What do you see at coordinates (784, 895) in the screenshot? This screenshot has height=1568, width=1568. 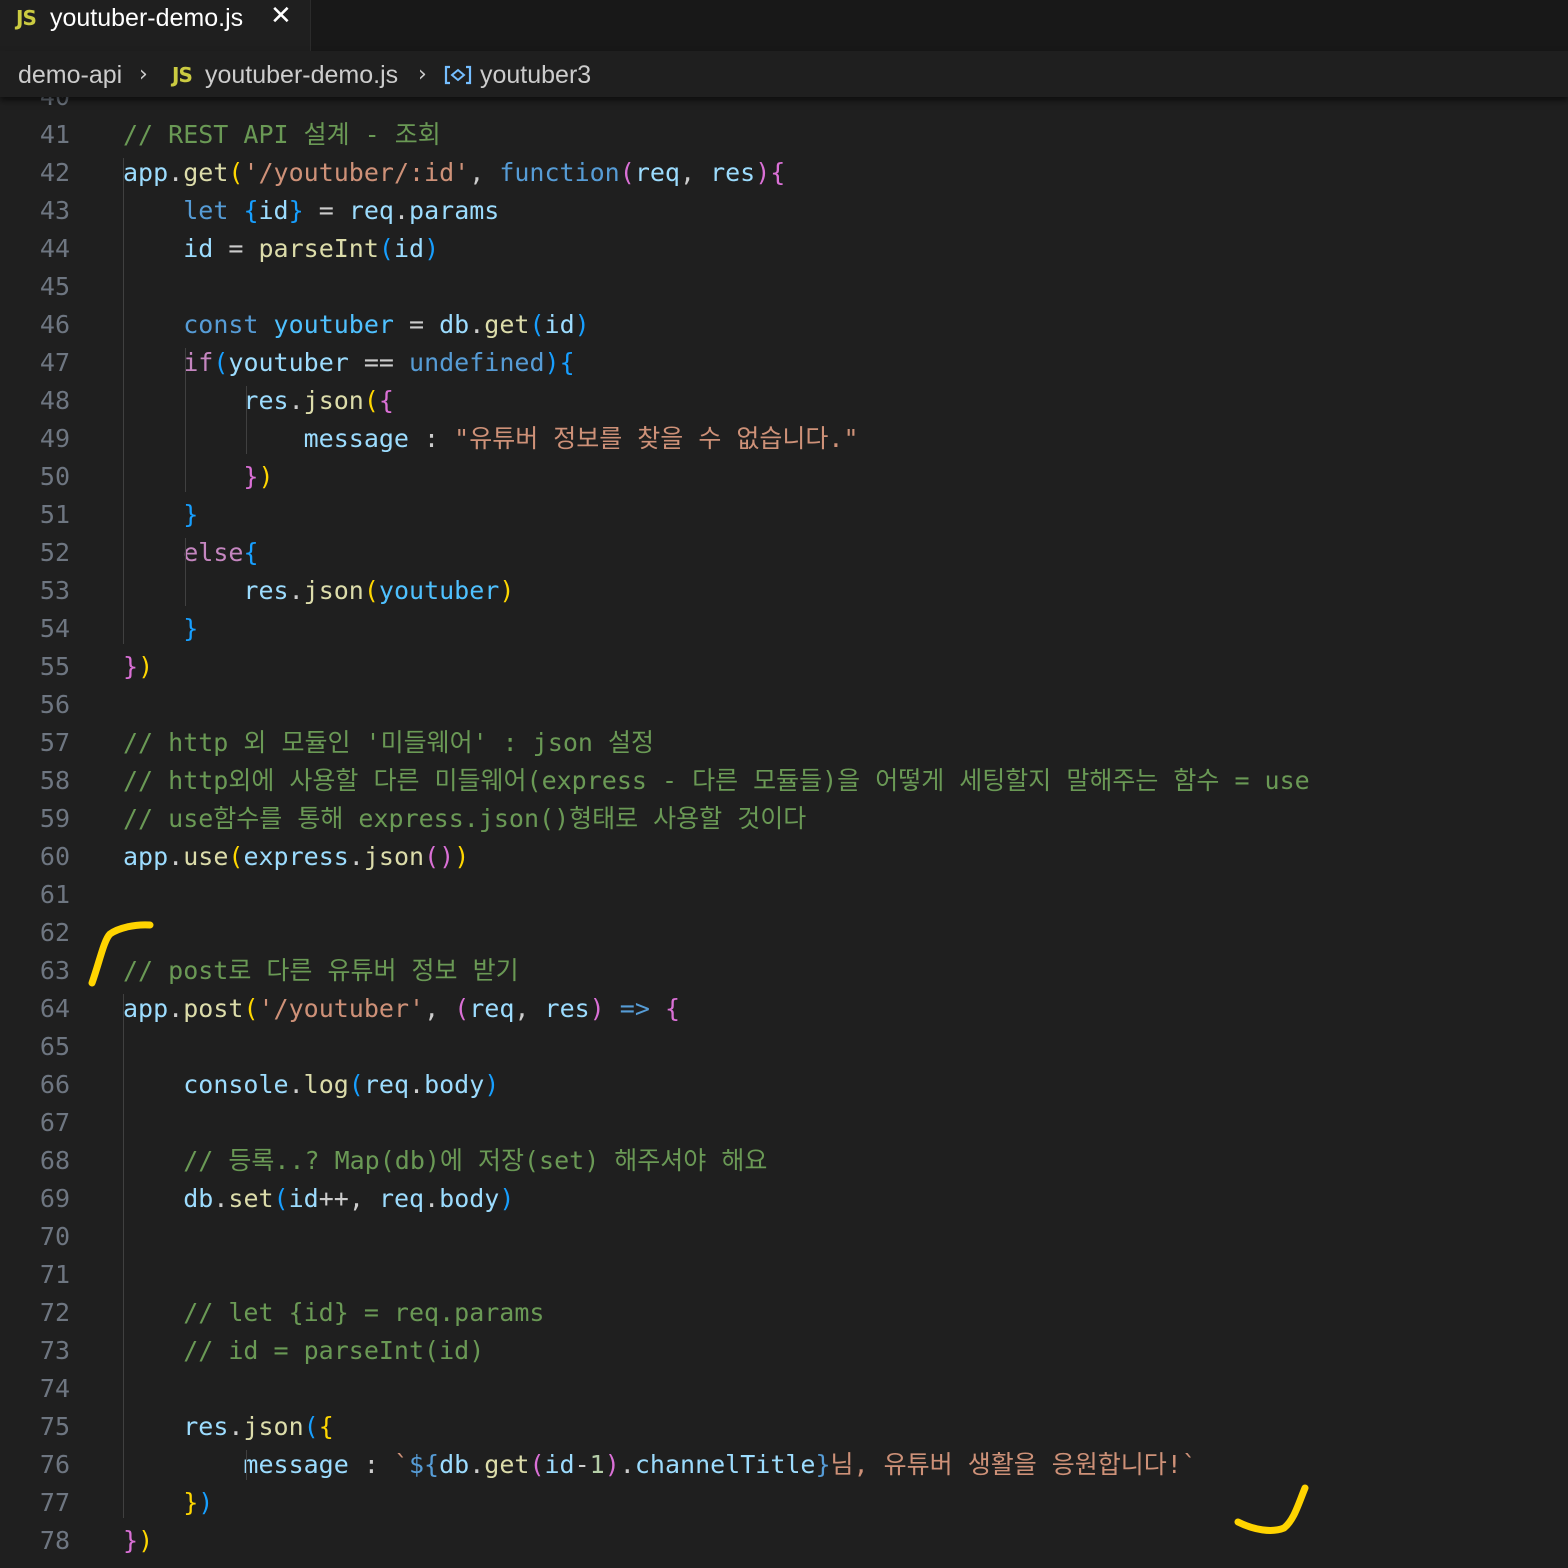 I see `code-line: 61` at bounding box center [784, 895].